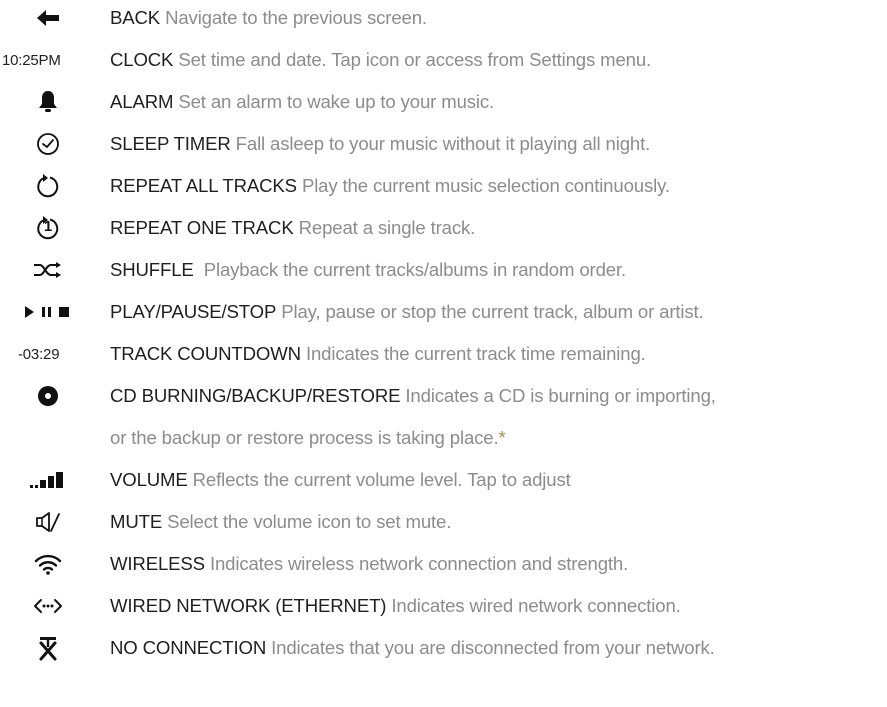  Describe the element at coordinates (248, 605) in the screenshot. I see `legend-term: WIRED NETWORK (ETHERNET)` at that location.